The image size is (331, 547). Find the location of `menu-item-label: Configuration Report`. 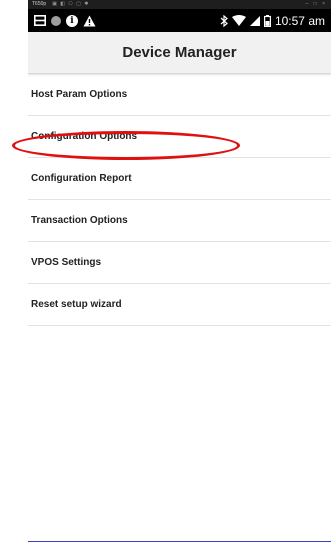

menu-item-label: Configuration Report is located at coordinates (81, 178).